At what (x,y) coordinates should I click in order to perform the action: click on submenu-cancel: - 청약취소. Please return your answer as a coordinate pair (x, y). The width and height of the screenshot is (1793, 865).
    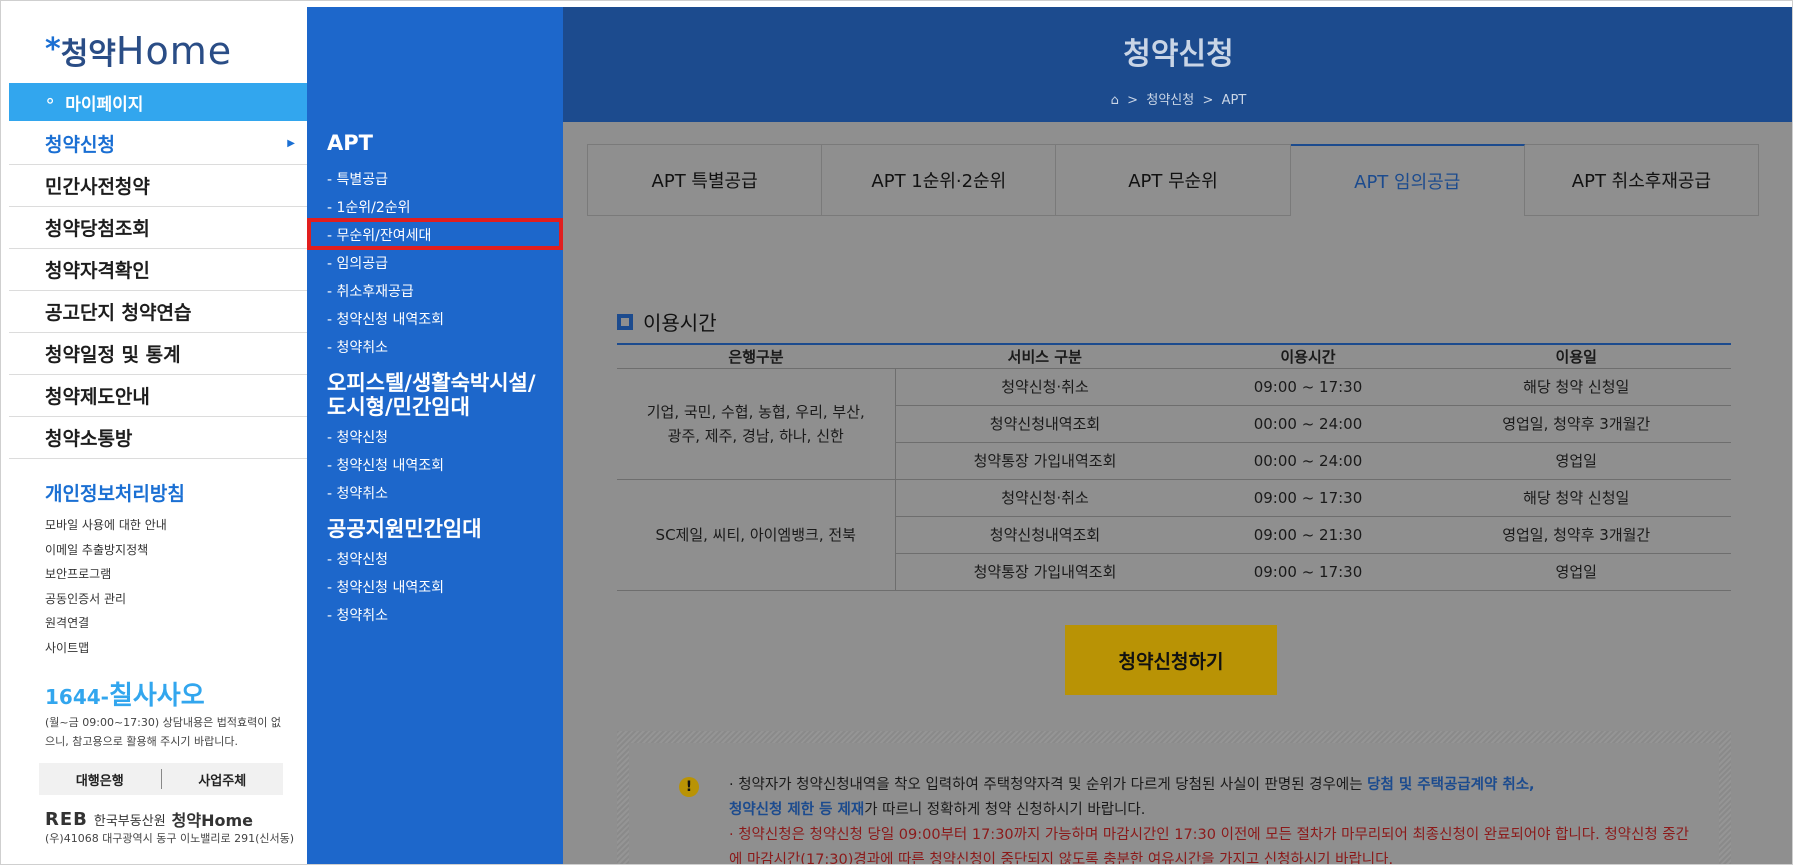
    Looking at the image, I should click on (357, 347).